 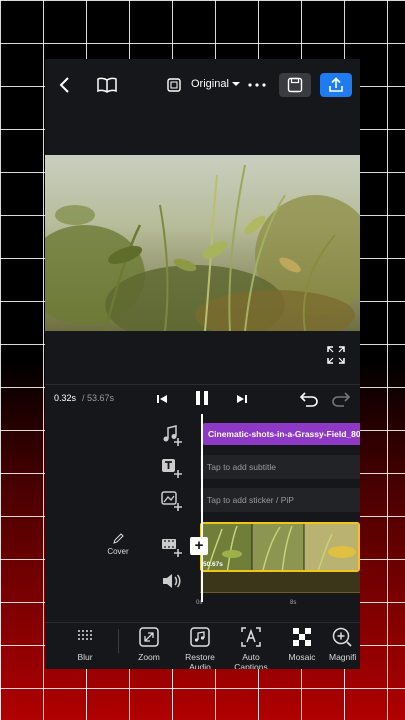 What do you see at coordinates (85, 635) in the screenshot?
I see `blur-icon` at bounding box center [85, 635].